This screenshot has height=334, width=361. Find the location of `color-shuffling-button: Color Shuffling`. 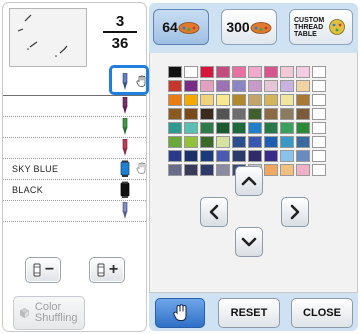

color-shuffling-button: Color Shuffling is located at coordinates (49, 313).